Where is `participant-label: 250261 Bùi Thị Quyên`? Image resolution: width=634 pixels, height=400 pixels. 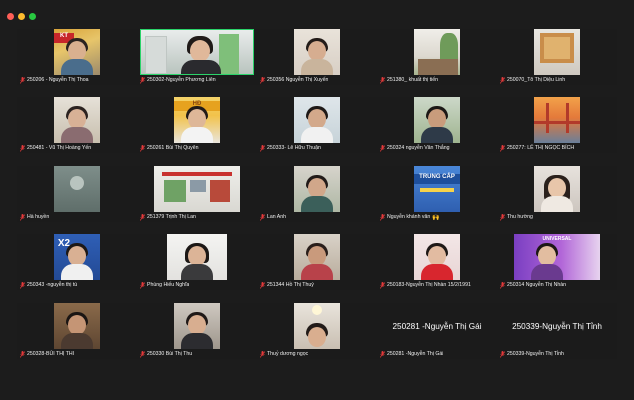 participant-label: 250261 Bùi Thị Quyên is located at coordinates (169, 148).